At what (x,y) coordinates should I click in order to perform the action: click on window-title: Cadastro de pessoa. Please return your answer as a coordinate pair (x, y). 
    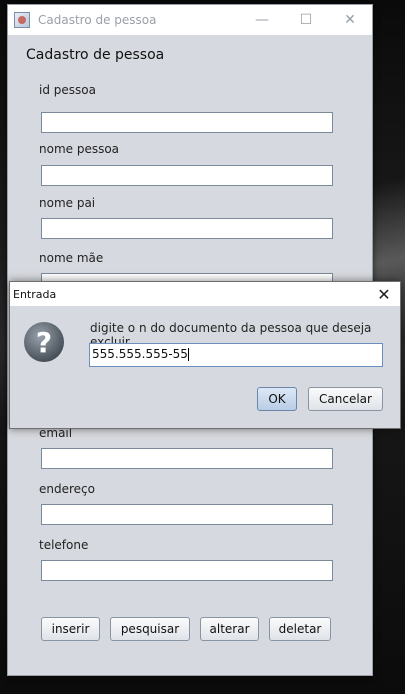
    Looking at the image, I should click on (97, 20).